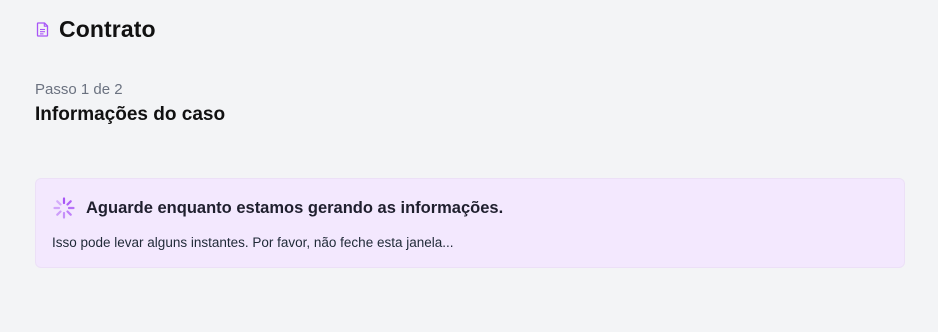 The width and height of the screenshot is (938, 332). I want to click on document-icon, so click(42, 30).